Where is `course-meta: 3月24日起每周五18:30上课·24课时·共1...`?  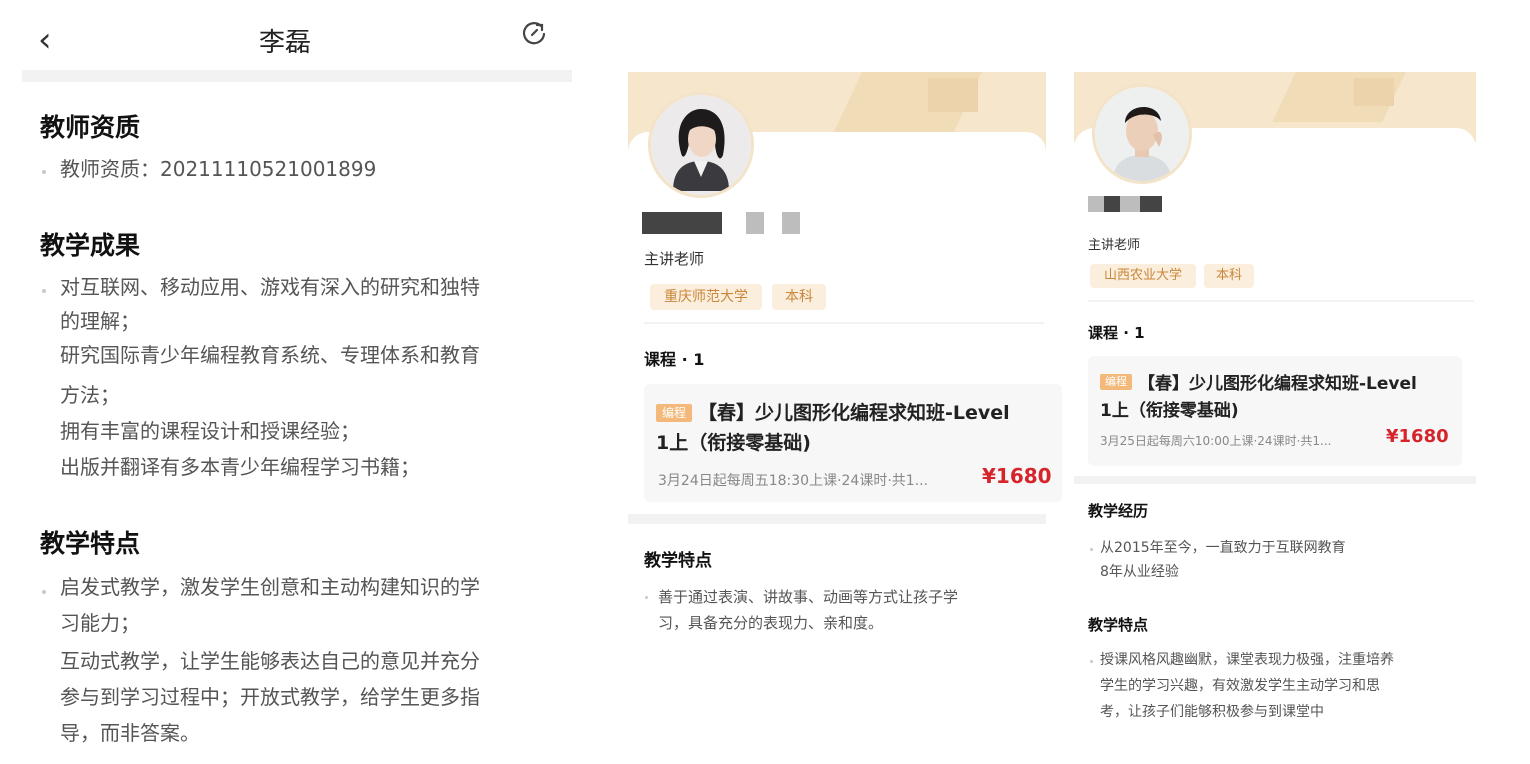
course-meta: 3月24日起每周五18:30上课·24课时·共1... is located at coordinates (793, 481).